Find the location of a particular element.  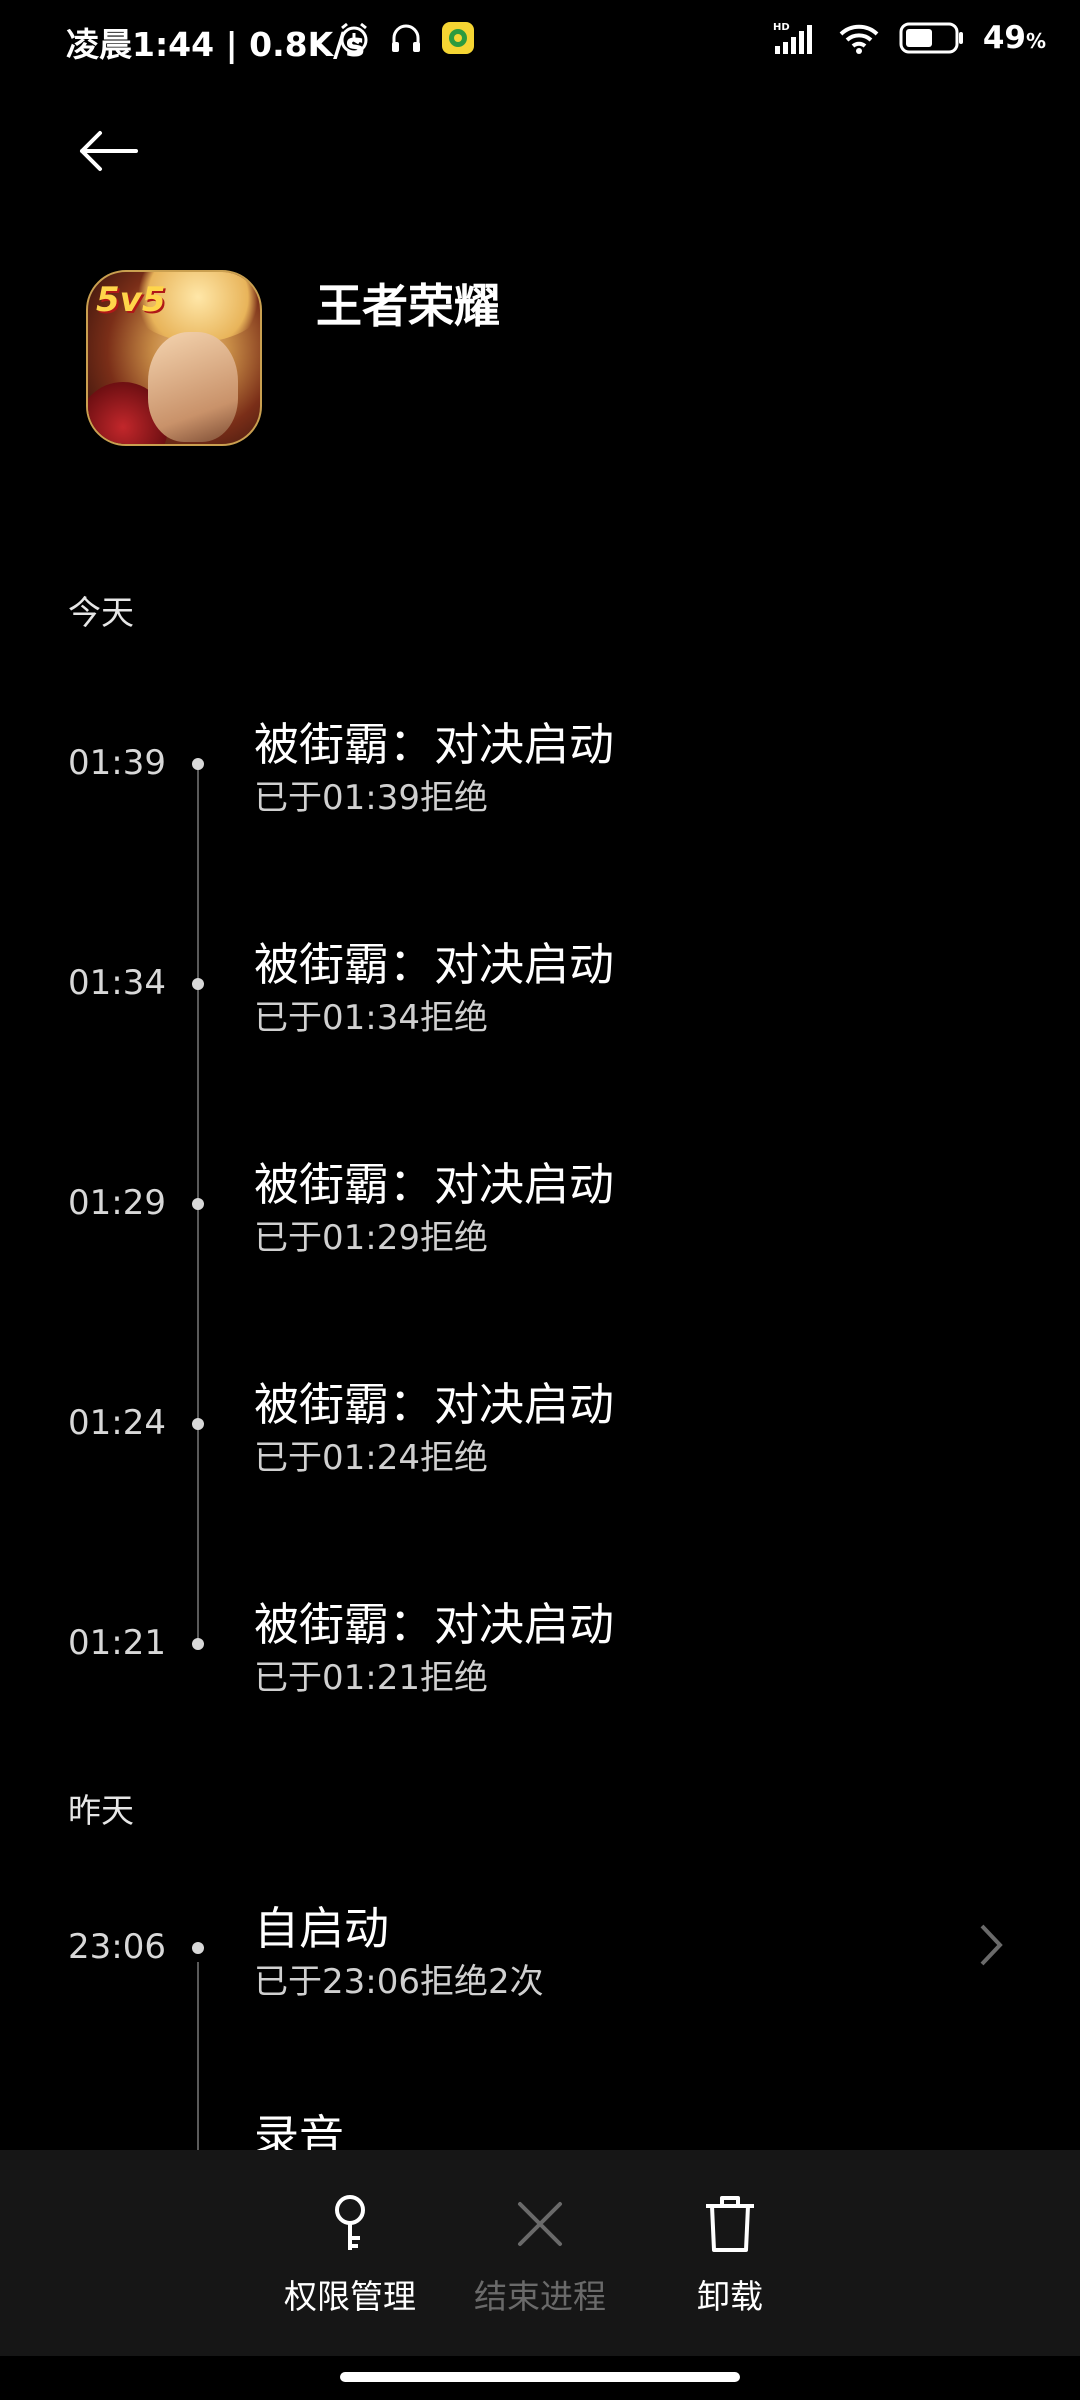

status-time-speed: 凌晨1:44 | 0.8K/s is located at coordinates (215, 44).